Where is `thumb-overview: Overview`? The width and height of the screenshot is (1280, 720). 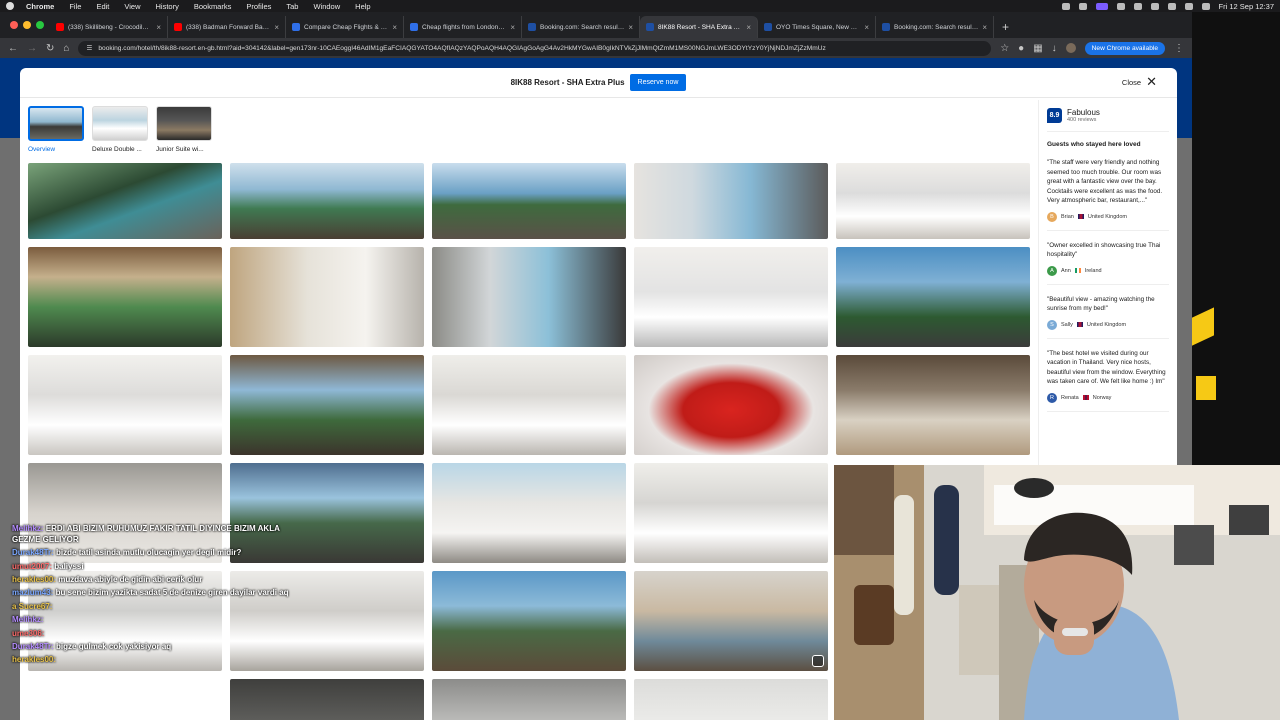 thumb-overview: Overview is located at coordinates (56, 129).